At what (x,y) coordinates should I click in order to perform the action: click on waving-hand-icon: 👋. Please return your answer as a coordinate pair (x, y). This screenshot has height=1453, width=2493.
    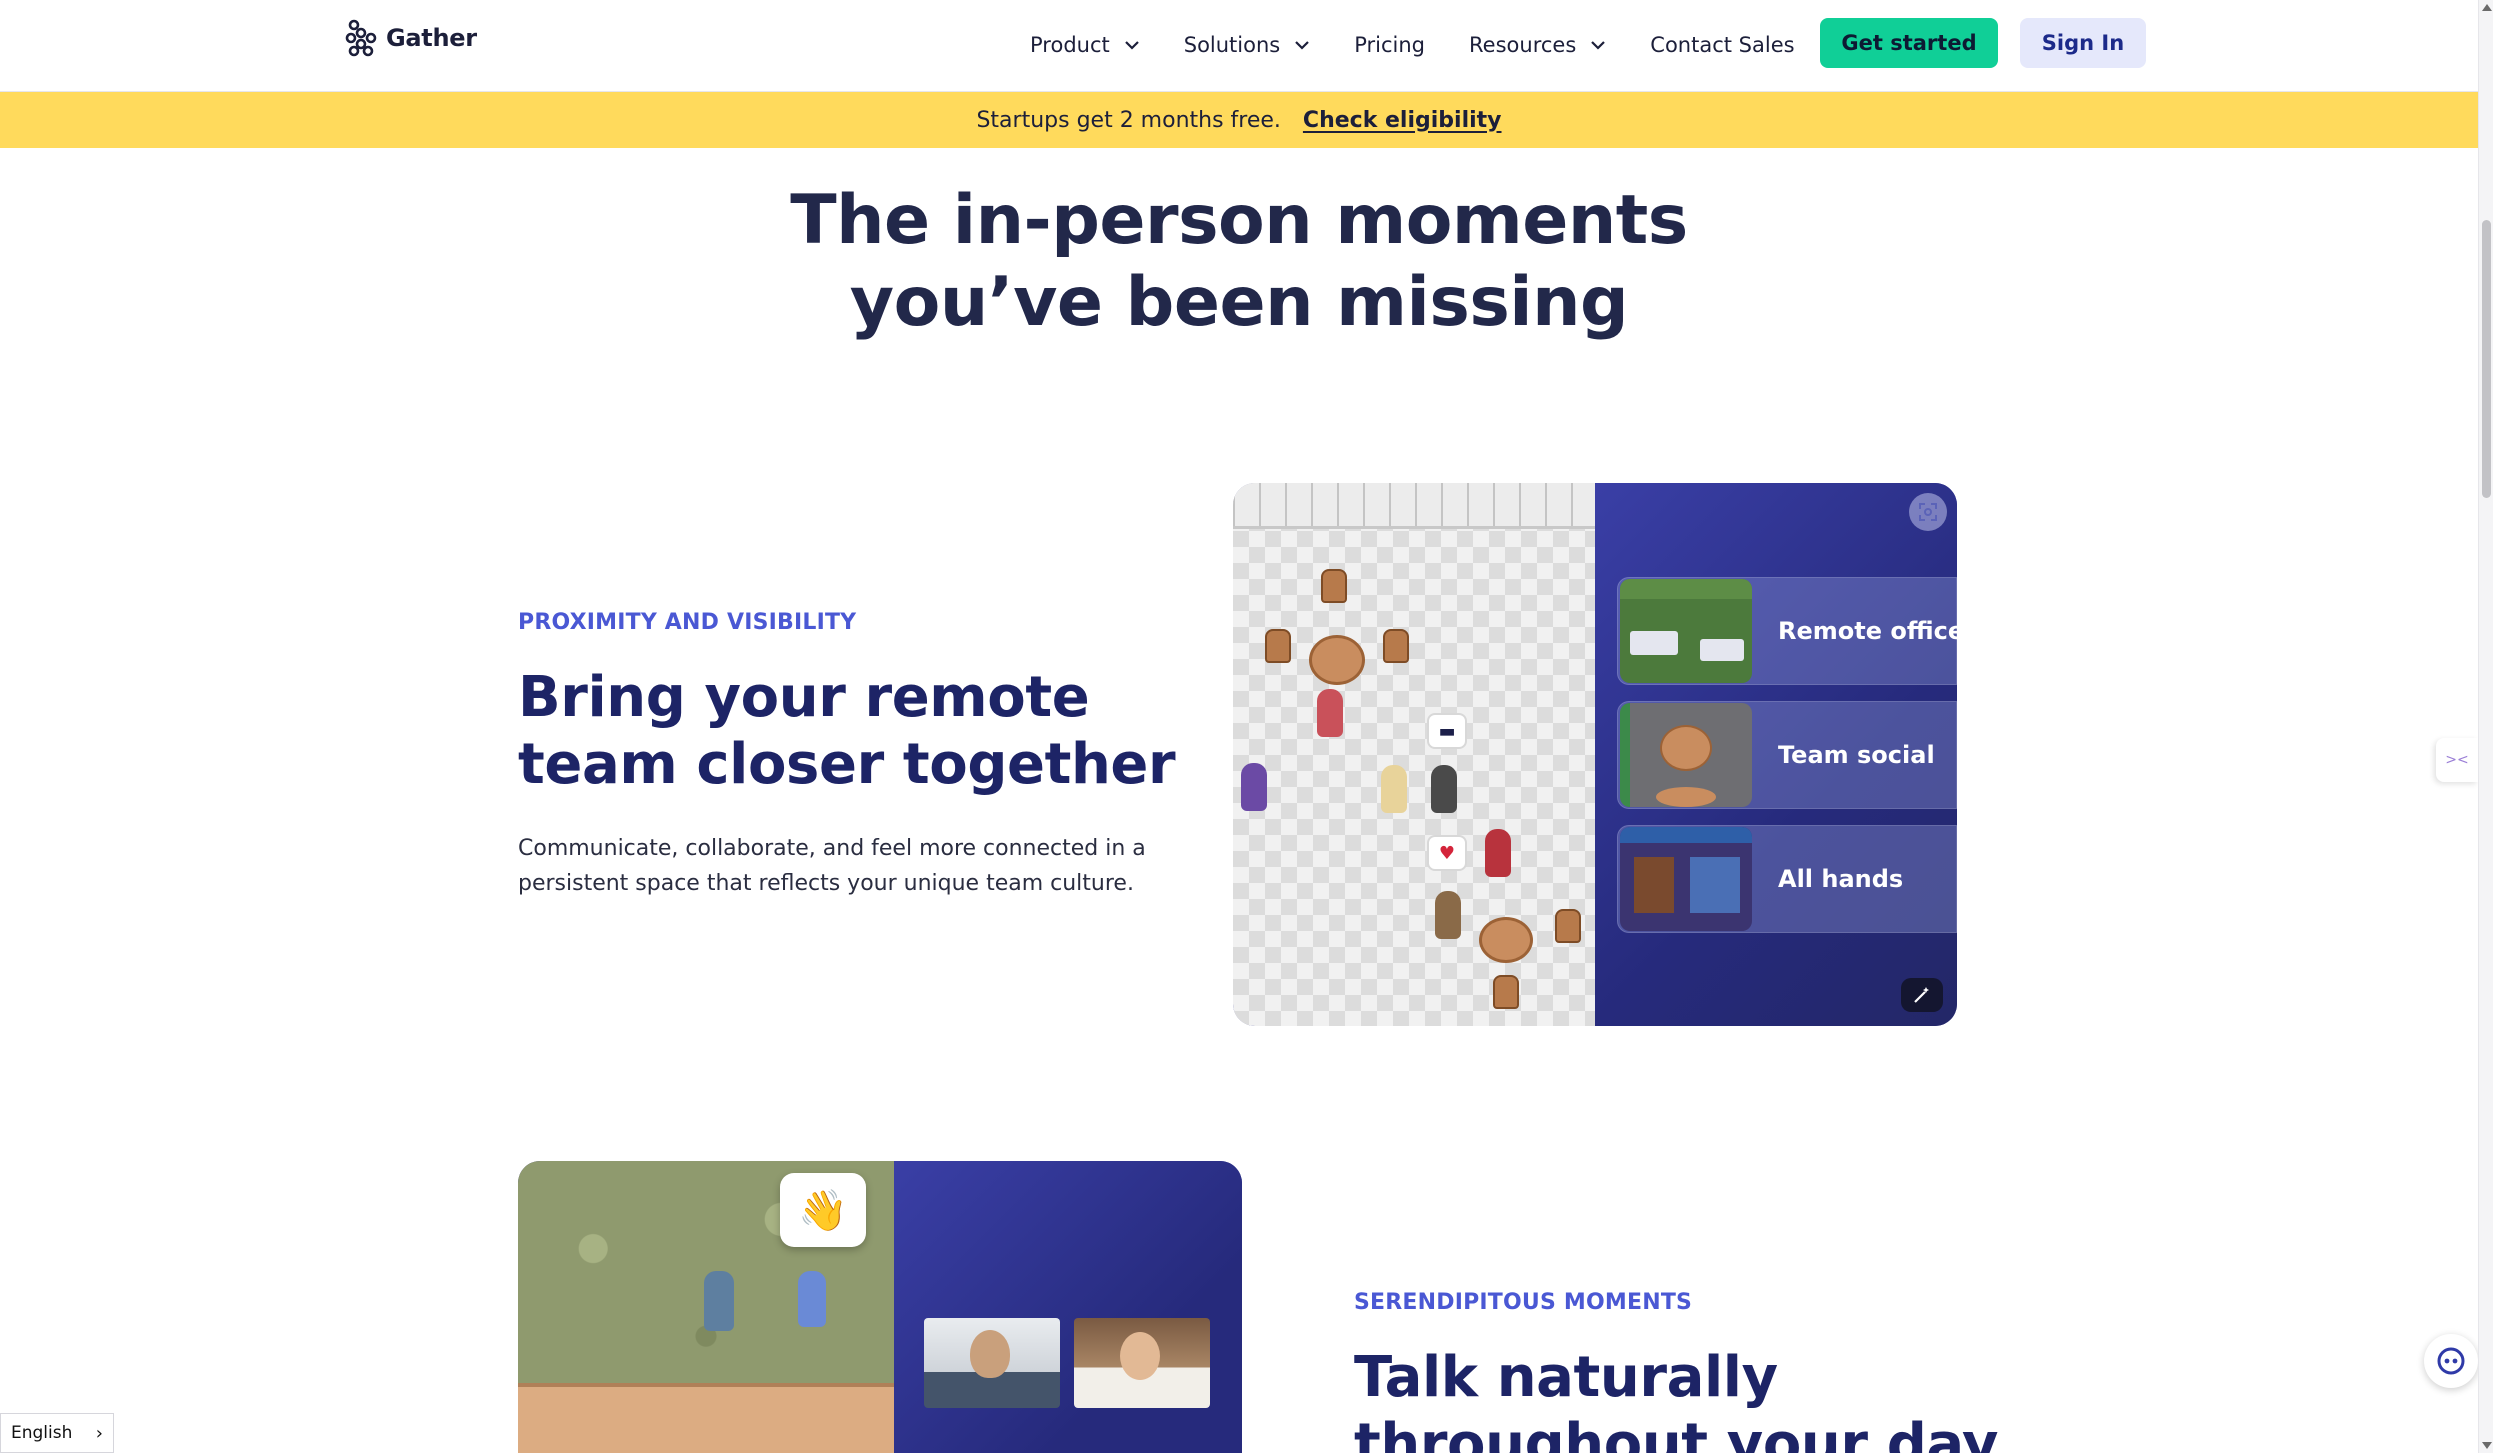
    Looking at the image, I should click on (823, 1210).